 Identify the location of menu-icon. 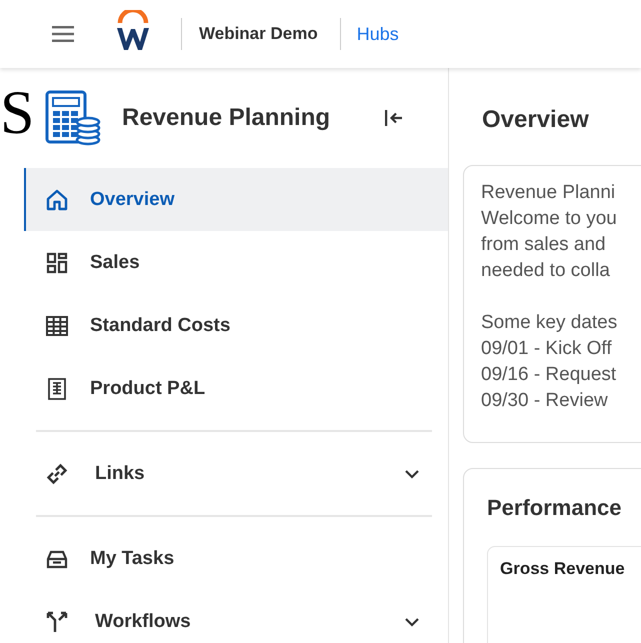
(63, 34).